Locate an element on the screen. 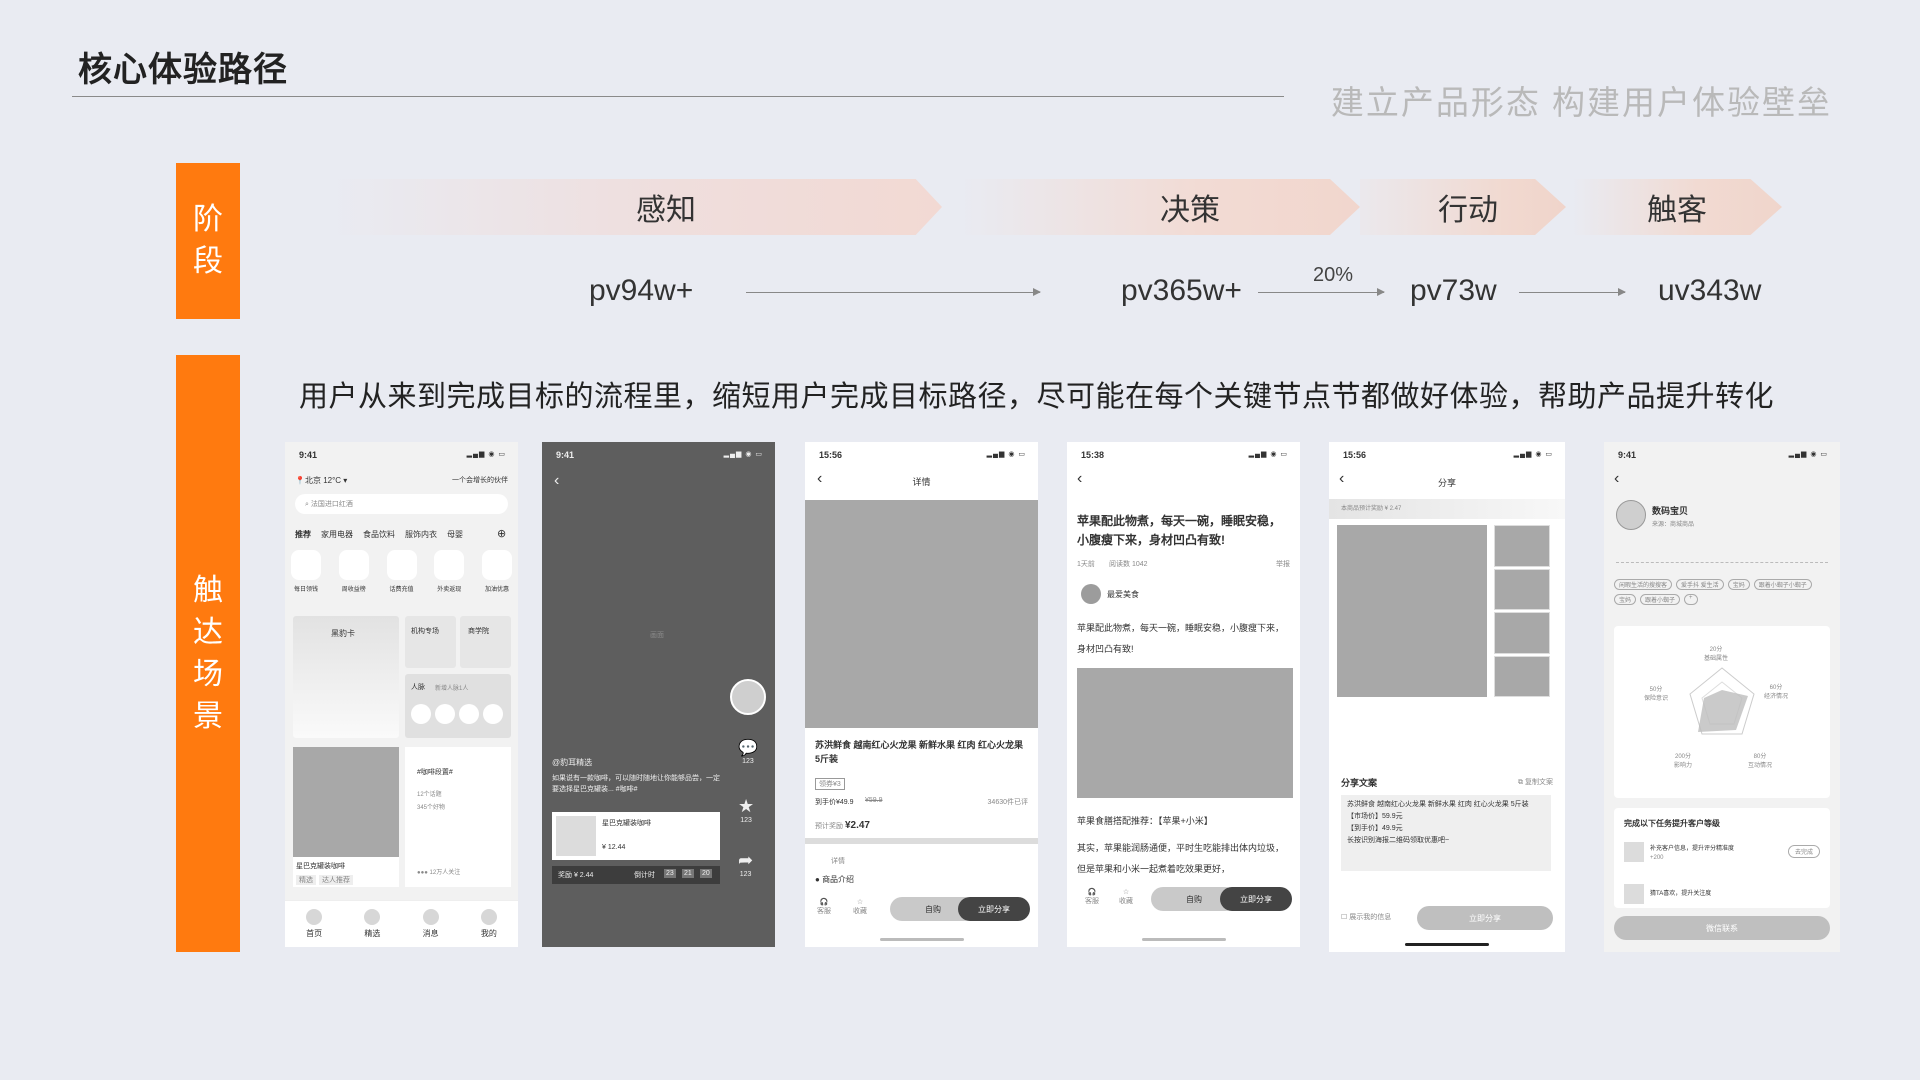  status-time: 15:38 is located at coordinates (1093, 455).